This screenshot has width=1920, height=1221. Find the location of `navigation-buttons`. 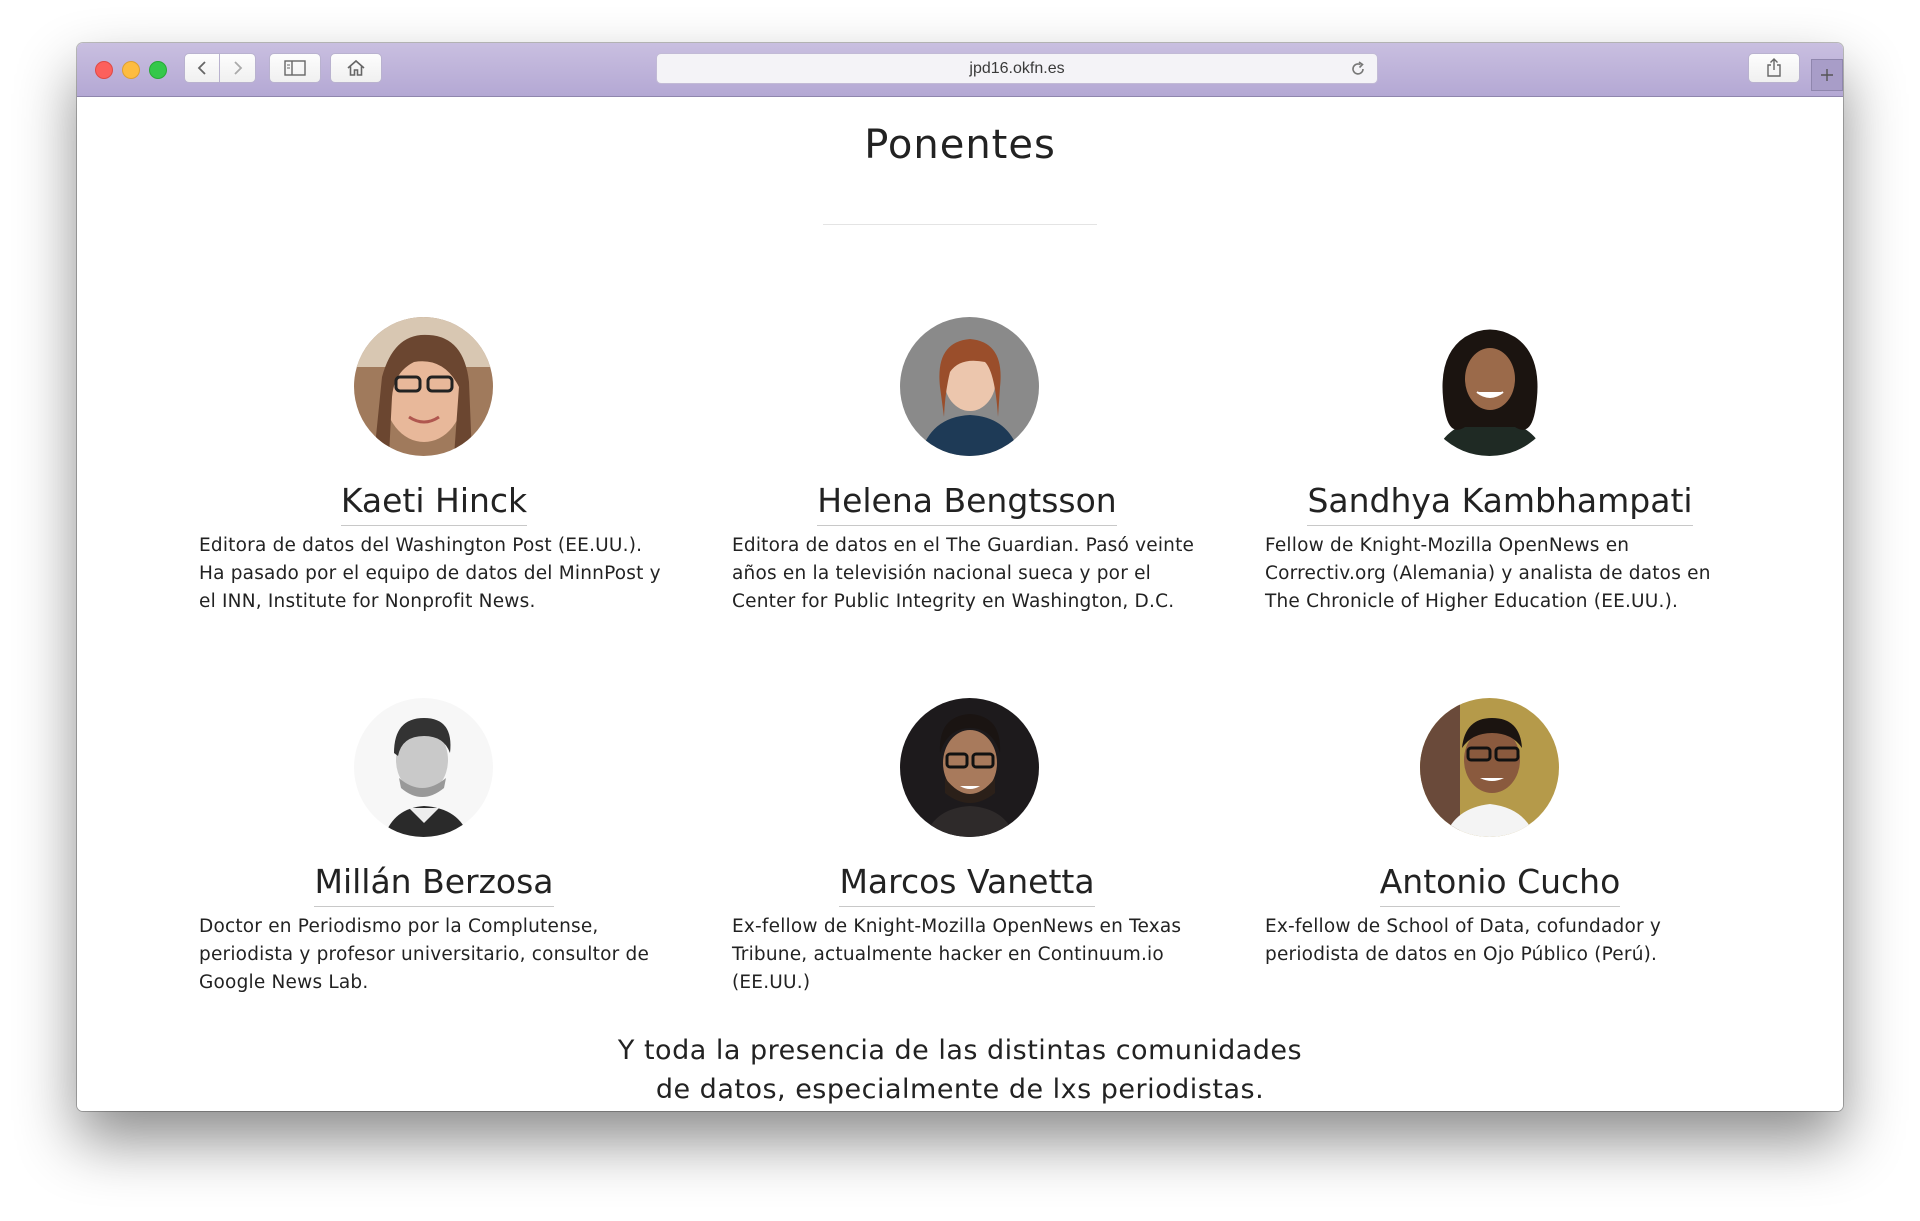

navigation-buttons is located at coordinates (220, 68).